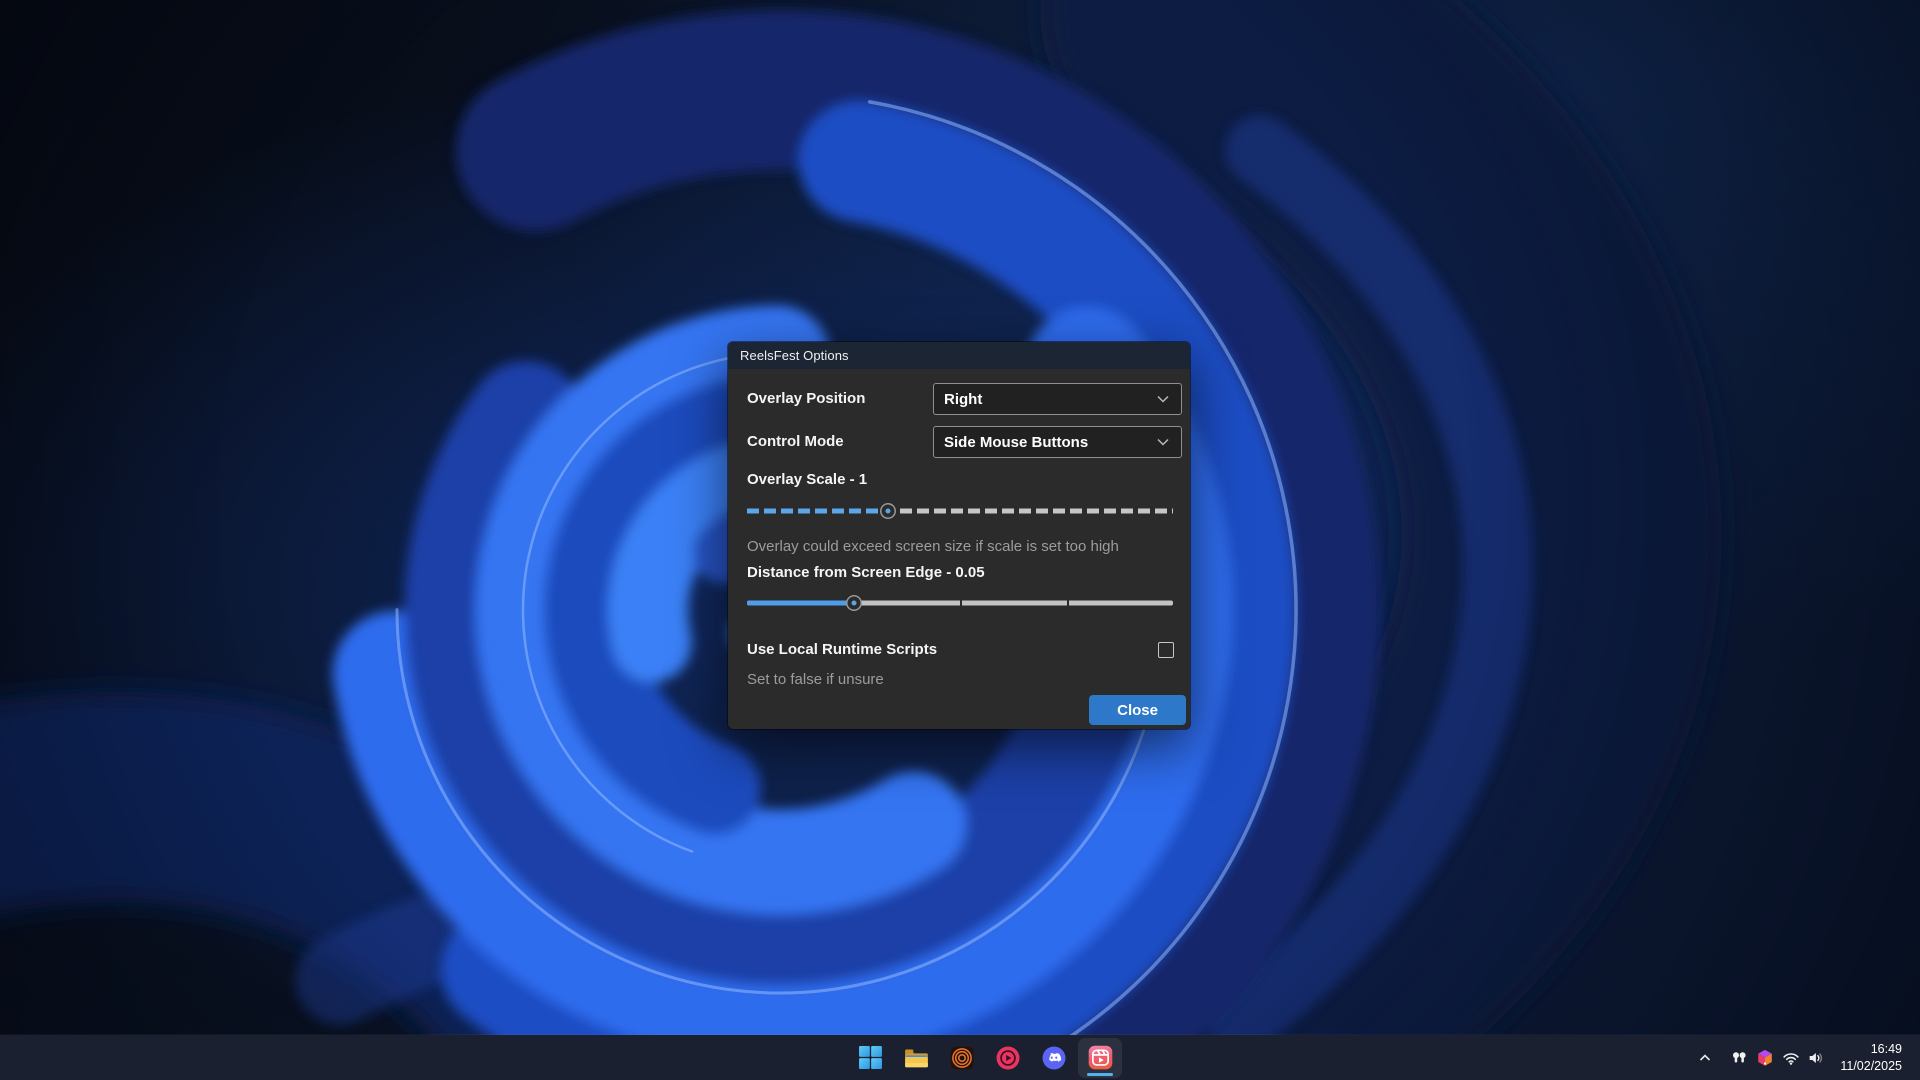  I want to click on discord-button, so click(1054, 1058).